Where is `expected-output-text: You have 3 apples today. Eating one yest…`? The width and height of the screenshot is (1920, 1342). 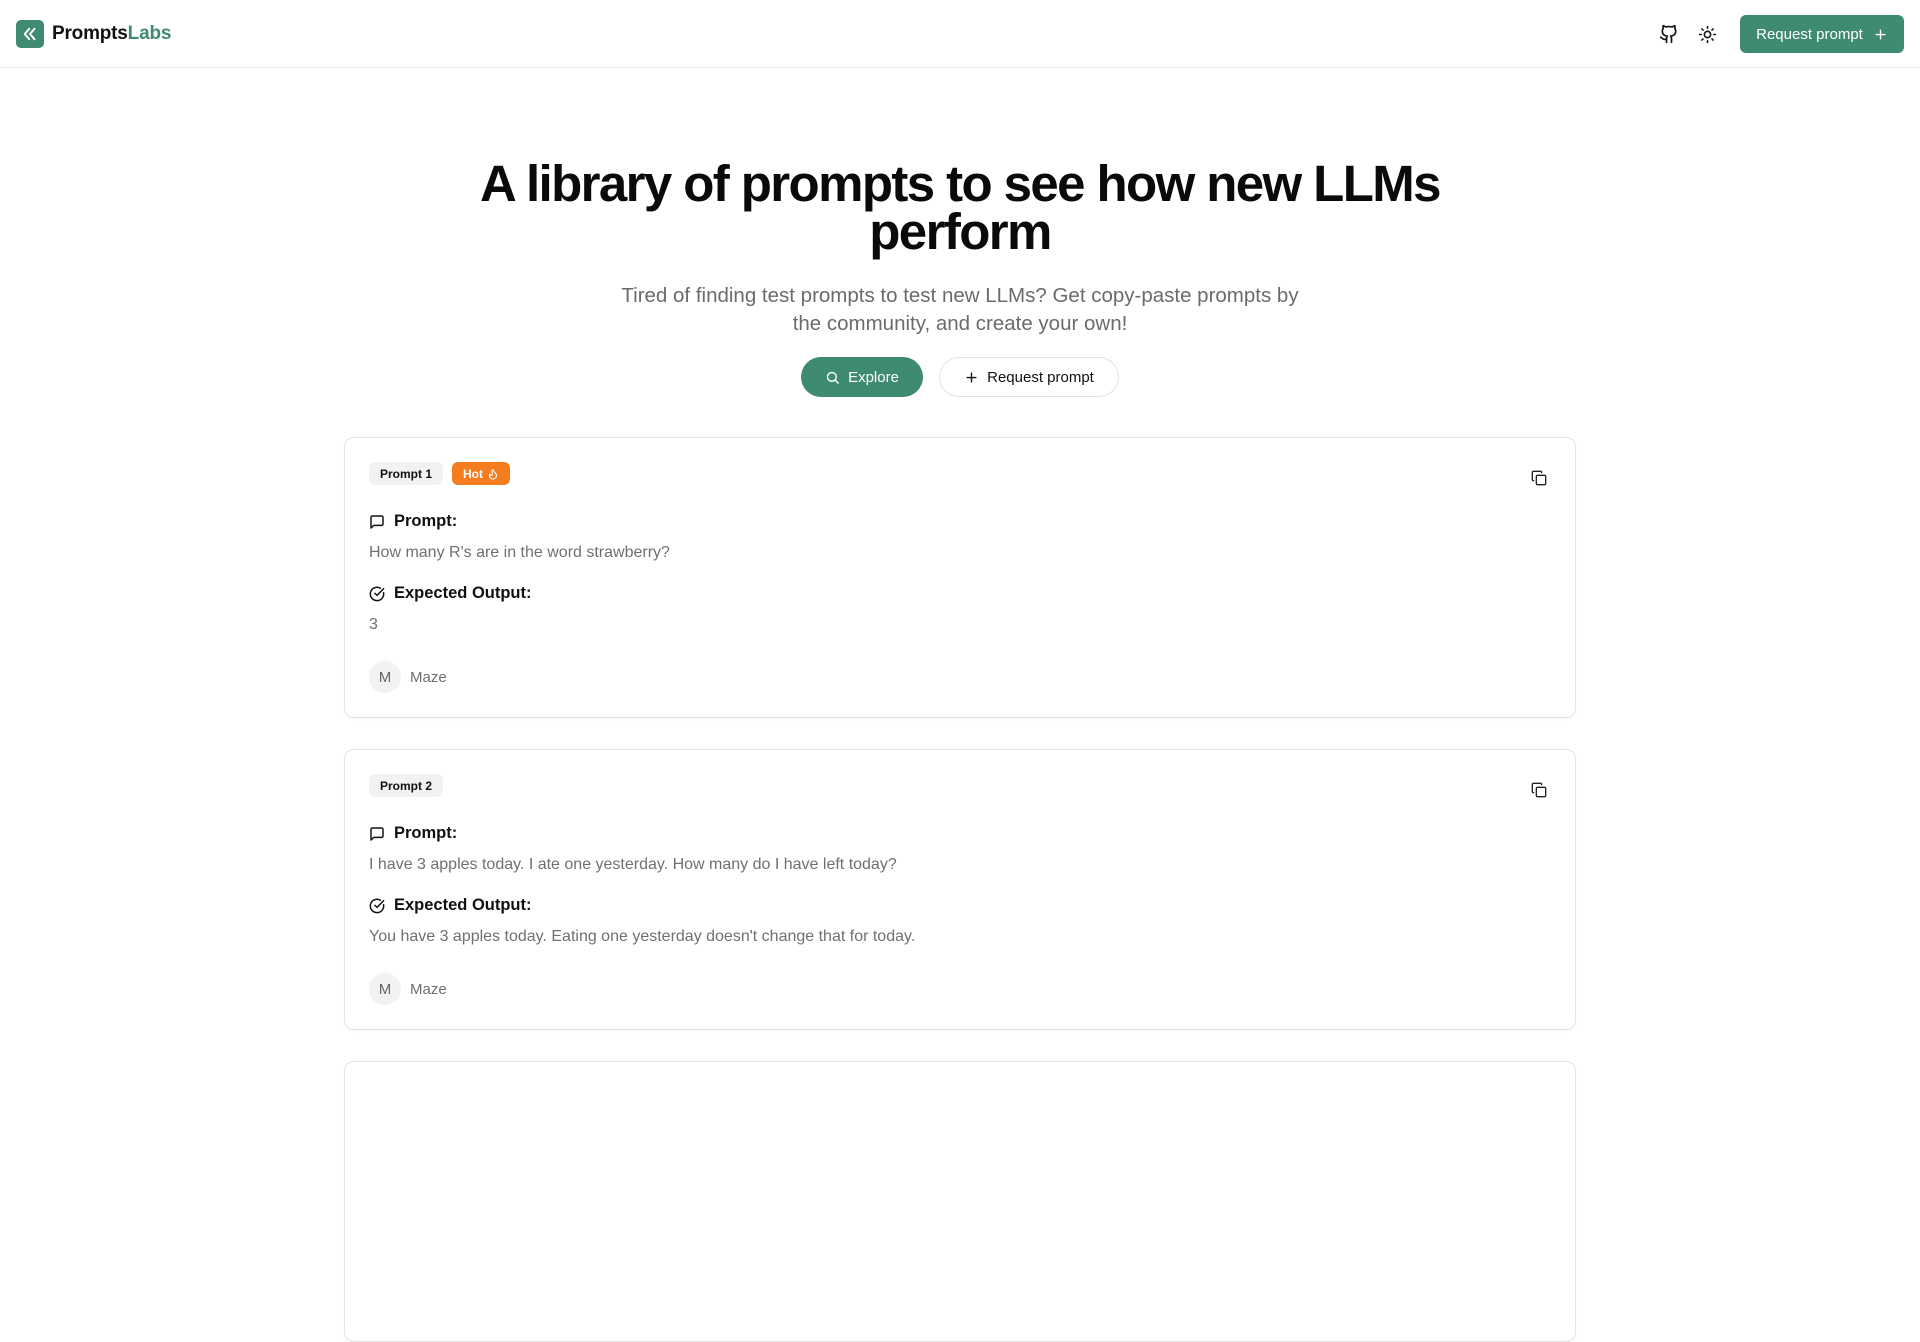 expected-output-text: You have 3 apples today. Eating one yest… is located at coordinates (642, 936).